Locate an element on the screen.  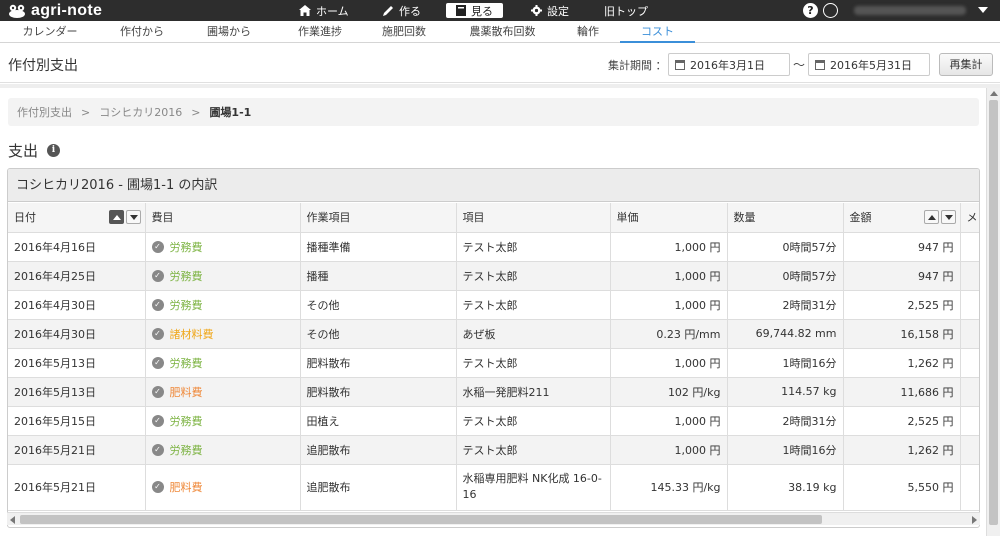
user-badge-icon is located at coordinates (830, 10).